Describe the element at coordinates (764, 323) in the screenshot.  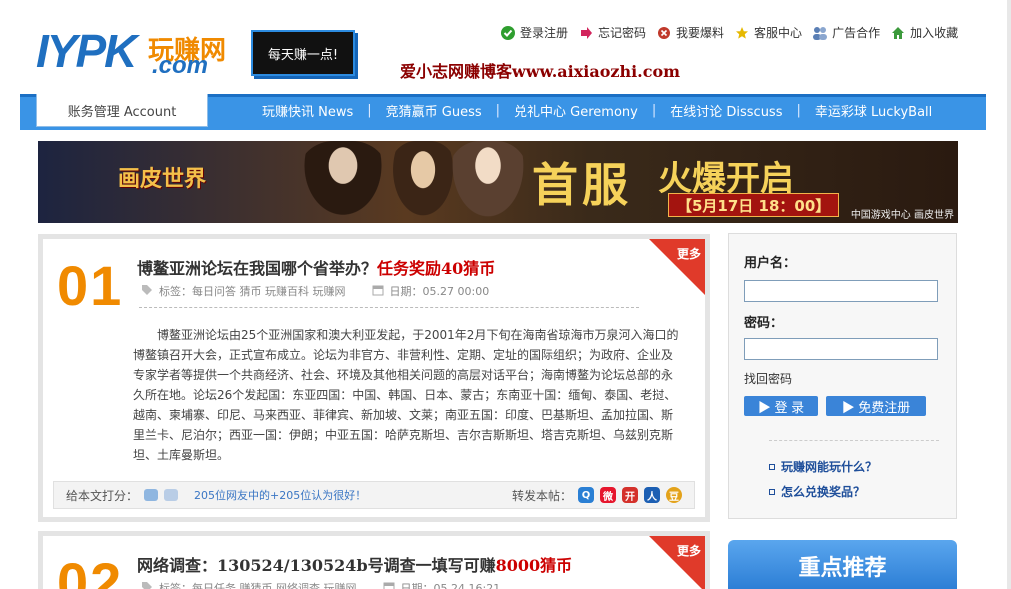
I see `password-label: 密码：` at that location.